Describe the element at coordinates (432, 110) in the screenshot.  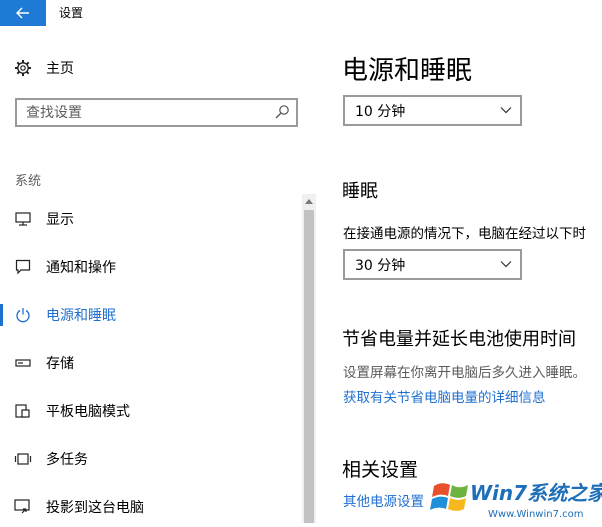
I see `screen-timeout-dropdown: 10 分钟` at that location.